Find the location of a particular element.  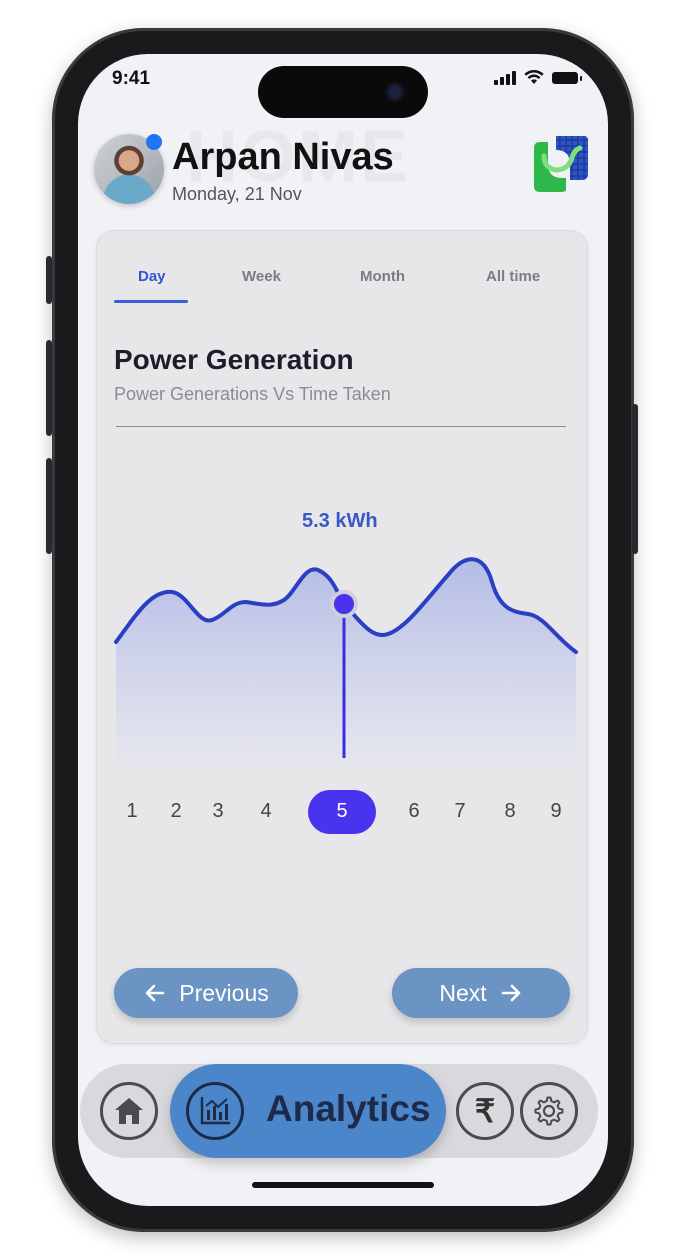

status-icons is located at coordinates (538, 77).